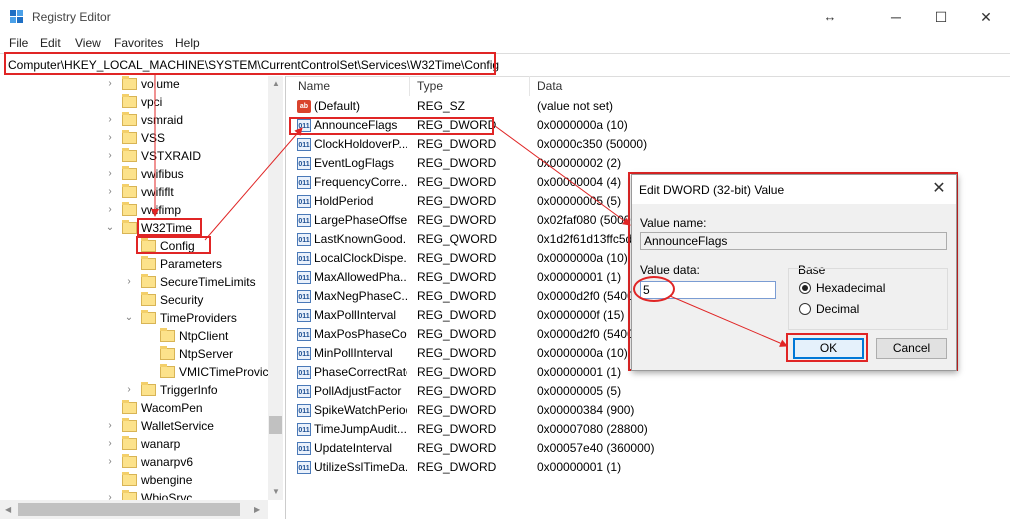 Image resolution: width=1010 pixels, height=519 pixels. Describe the element at coordinates (728, 321) in the screenshot. I see `arrow-value-to-ok` at that location.